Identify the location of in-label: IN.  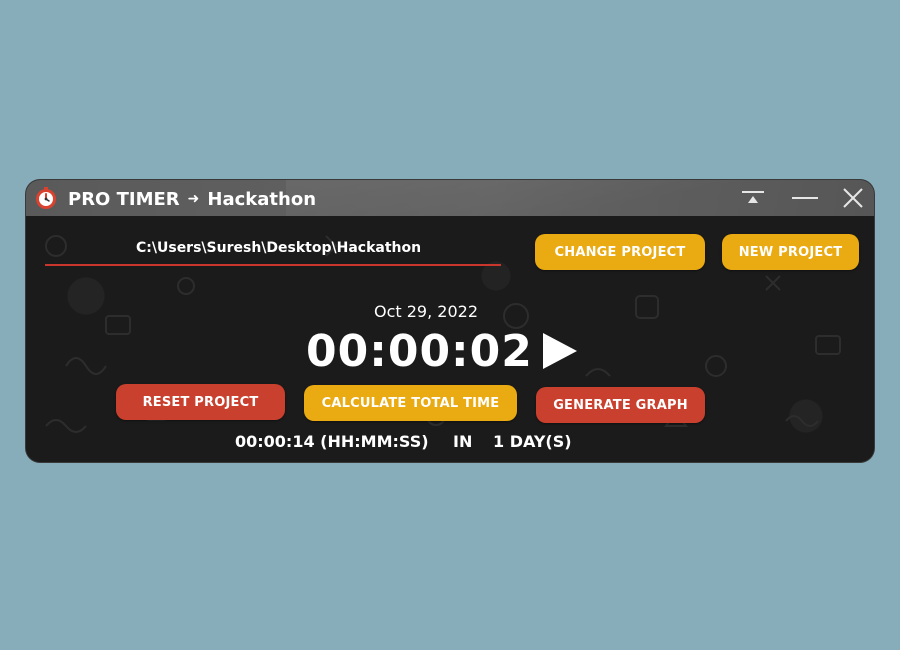
(463, 441).